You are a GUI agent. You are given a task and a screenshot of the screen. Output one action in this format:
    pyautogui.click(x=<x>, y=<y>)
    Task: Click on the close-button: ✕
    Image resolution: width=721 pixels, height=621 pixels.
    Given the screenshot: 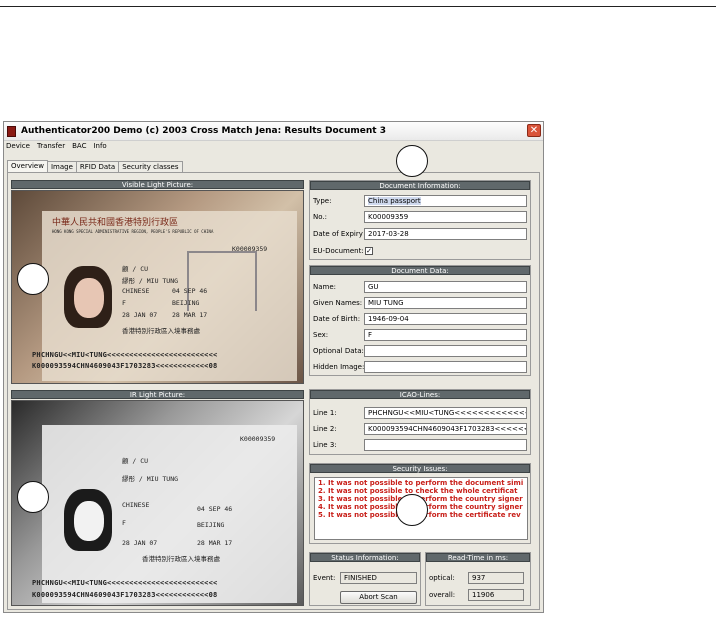 What is the action you would take?
    pyautogui.click(x=534, y=130)
    